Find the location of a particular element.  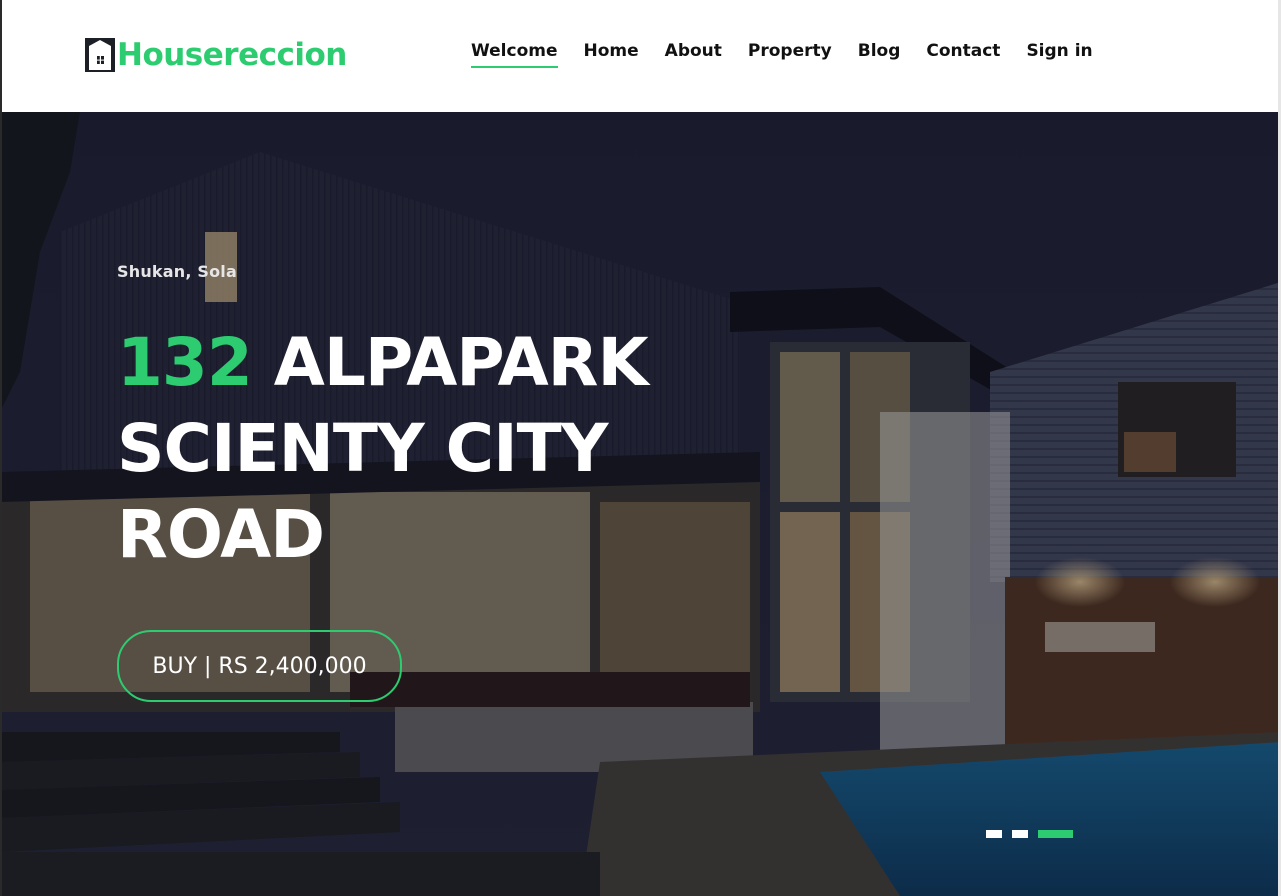

property-number: 132 is located at coordinates (185, 362).